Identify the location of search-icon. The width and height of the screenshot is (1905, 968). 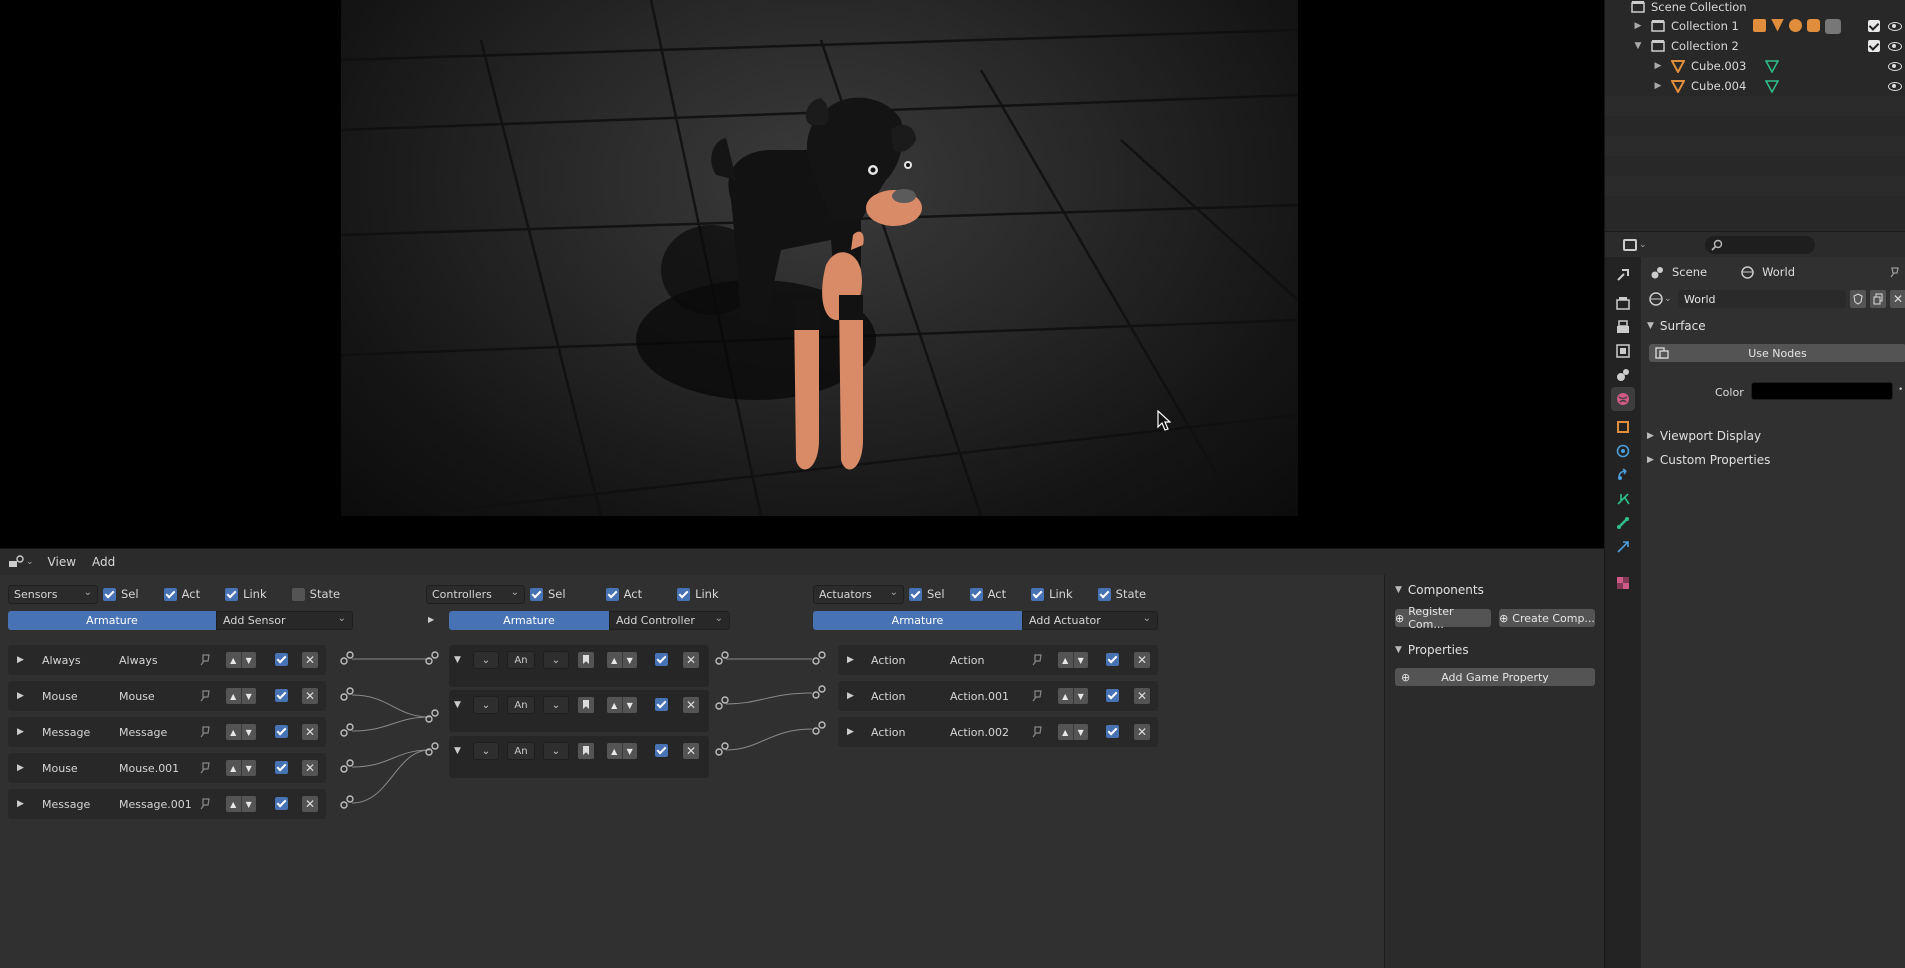
(1717, 245).